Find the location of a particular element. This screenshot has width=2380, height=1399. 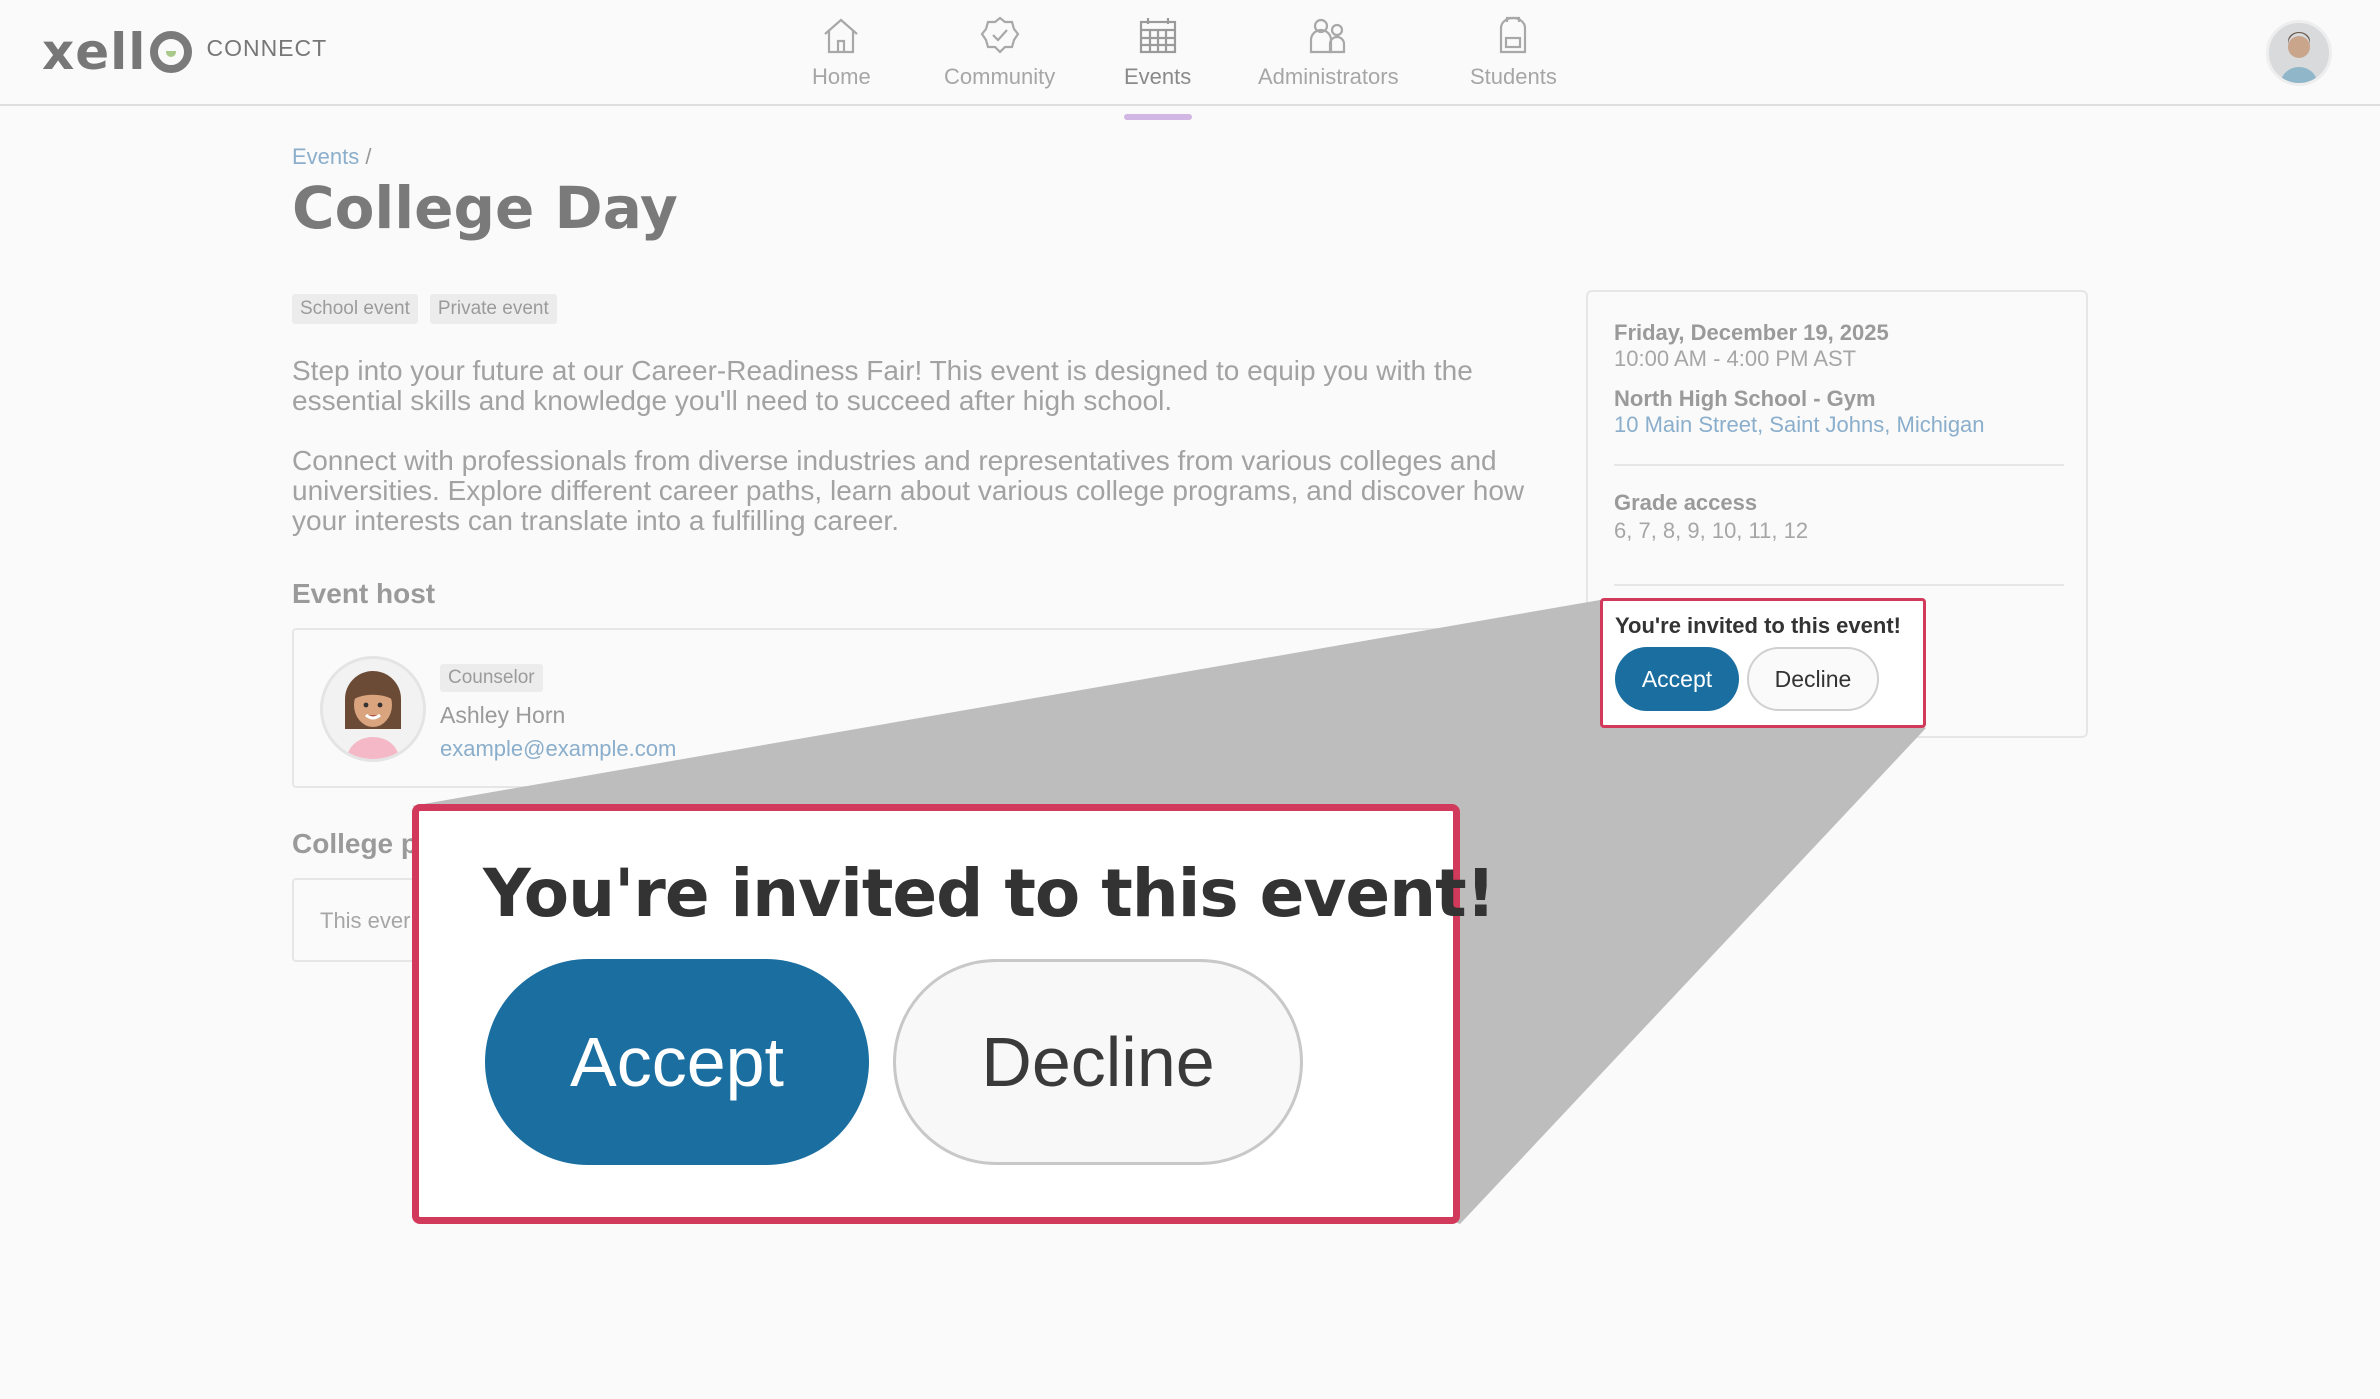

accept-button-zoomed: Accept is located at coordinates (677, 1062).